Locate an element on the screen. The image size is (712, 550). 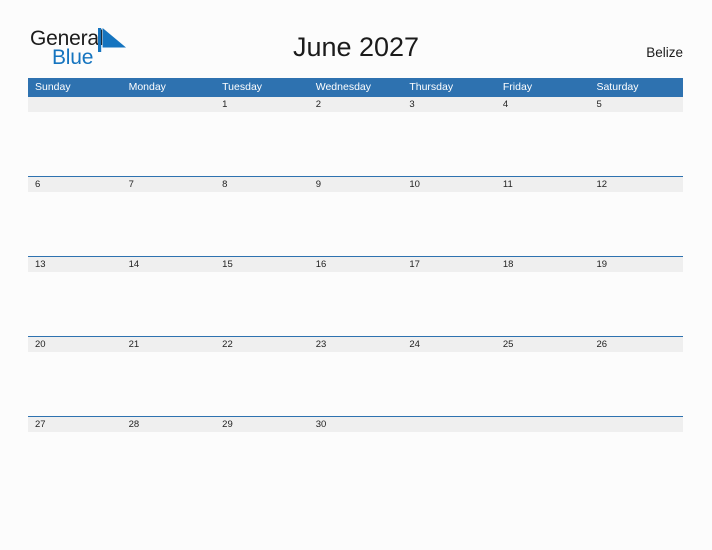
day-cell: 3 is located at coordinates (449, 104).